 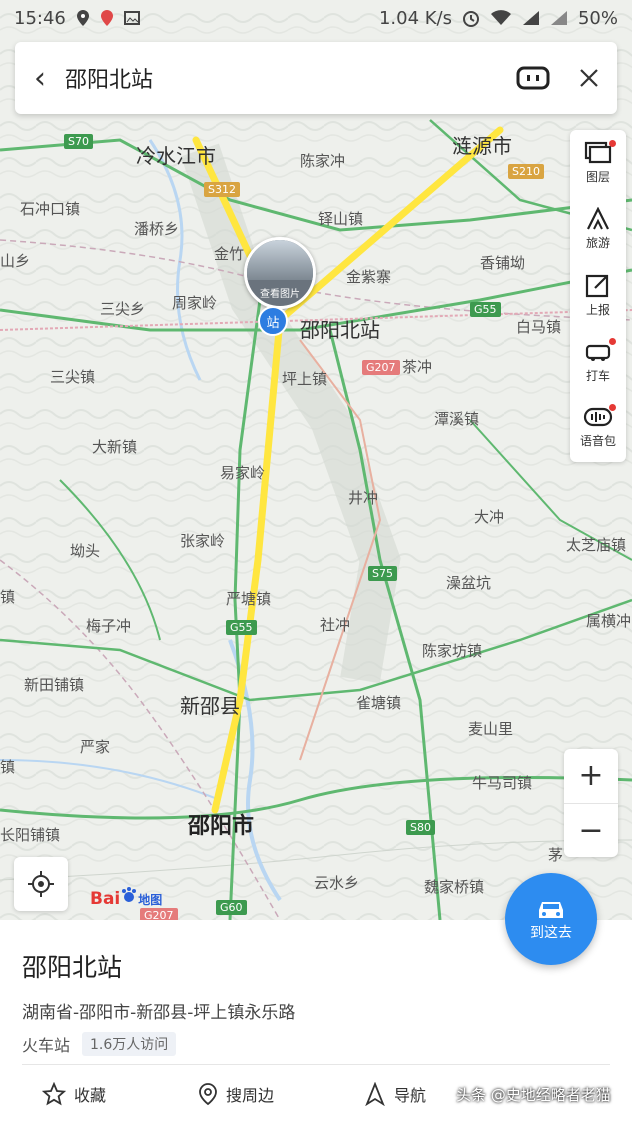 I want to click on map-label-tanxizhen: 潭溪镇, so click(x=456, y=418).